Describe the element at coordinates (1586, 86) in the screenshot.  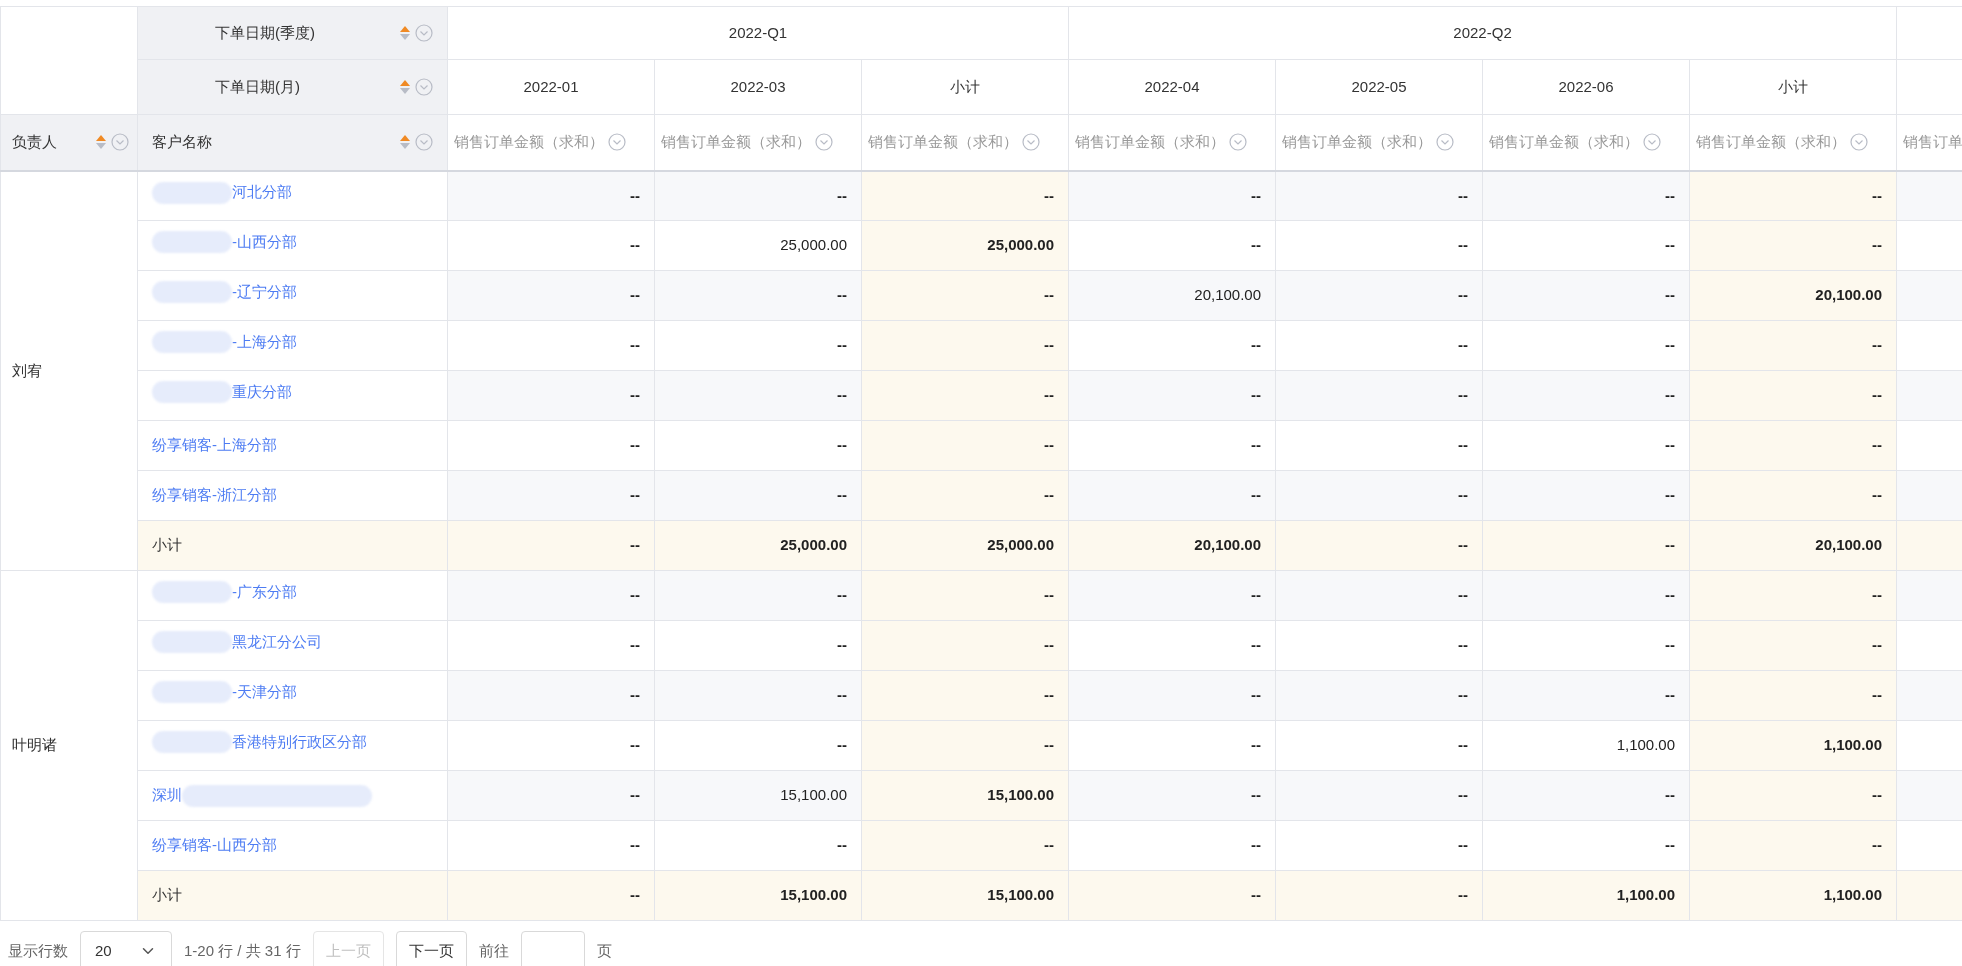
I see `month-header: 2022-06` at that location.